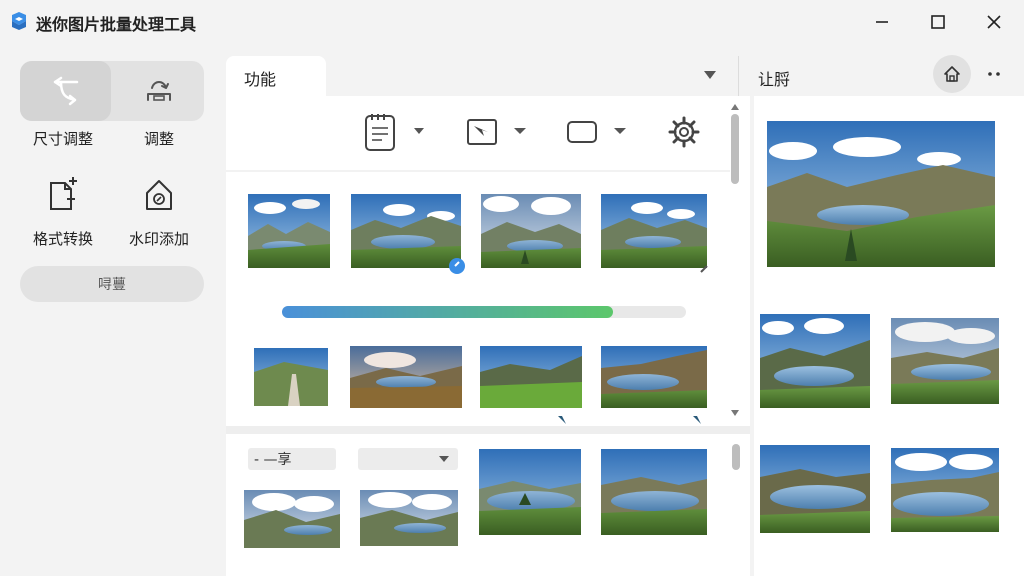 Image resolution: width=1024 pixels, height=576 pixels. What do you see at coordinates (62, 239) in the screenshot?
I see `tool-label-format: 格式转换` at bounding box center [62, 239].